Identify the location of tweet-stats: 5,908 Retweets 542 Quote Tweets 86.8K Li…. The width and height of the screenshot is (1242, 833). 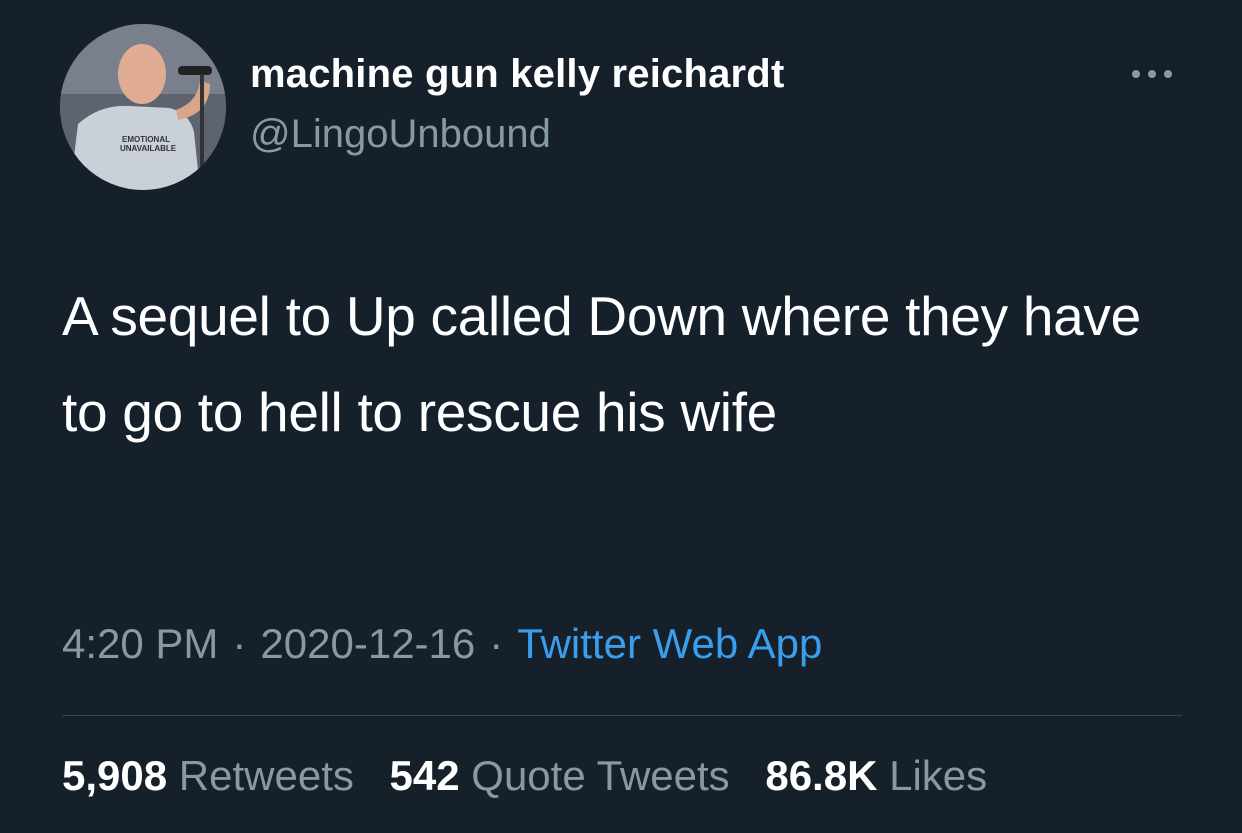
(536, 776).